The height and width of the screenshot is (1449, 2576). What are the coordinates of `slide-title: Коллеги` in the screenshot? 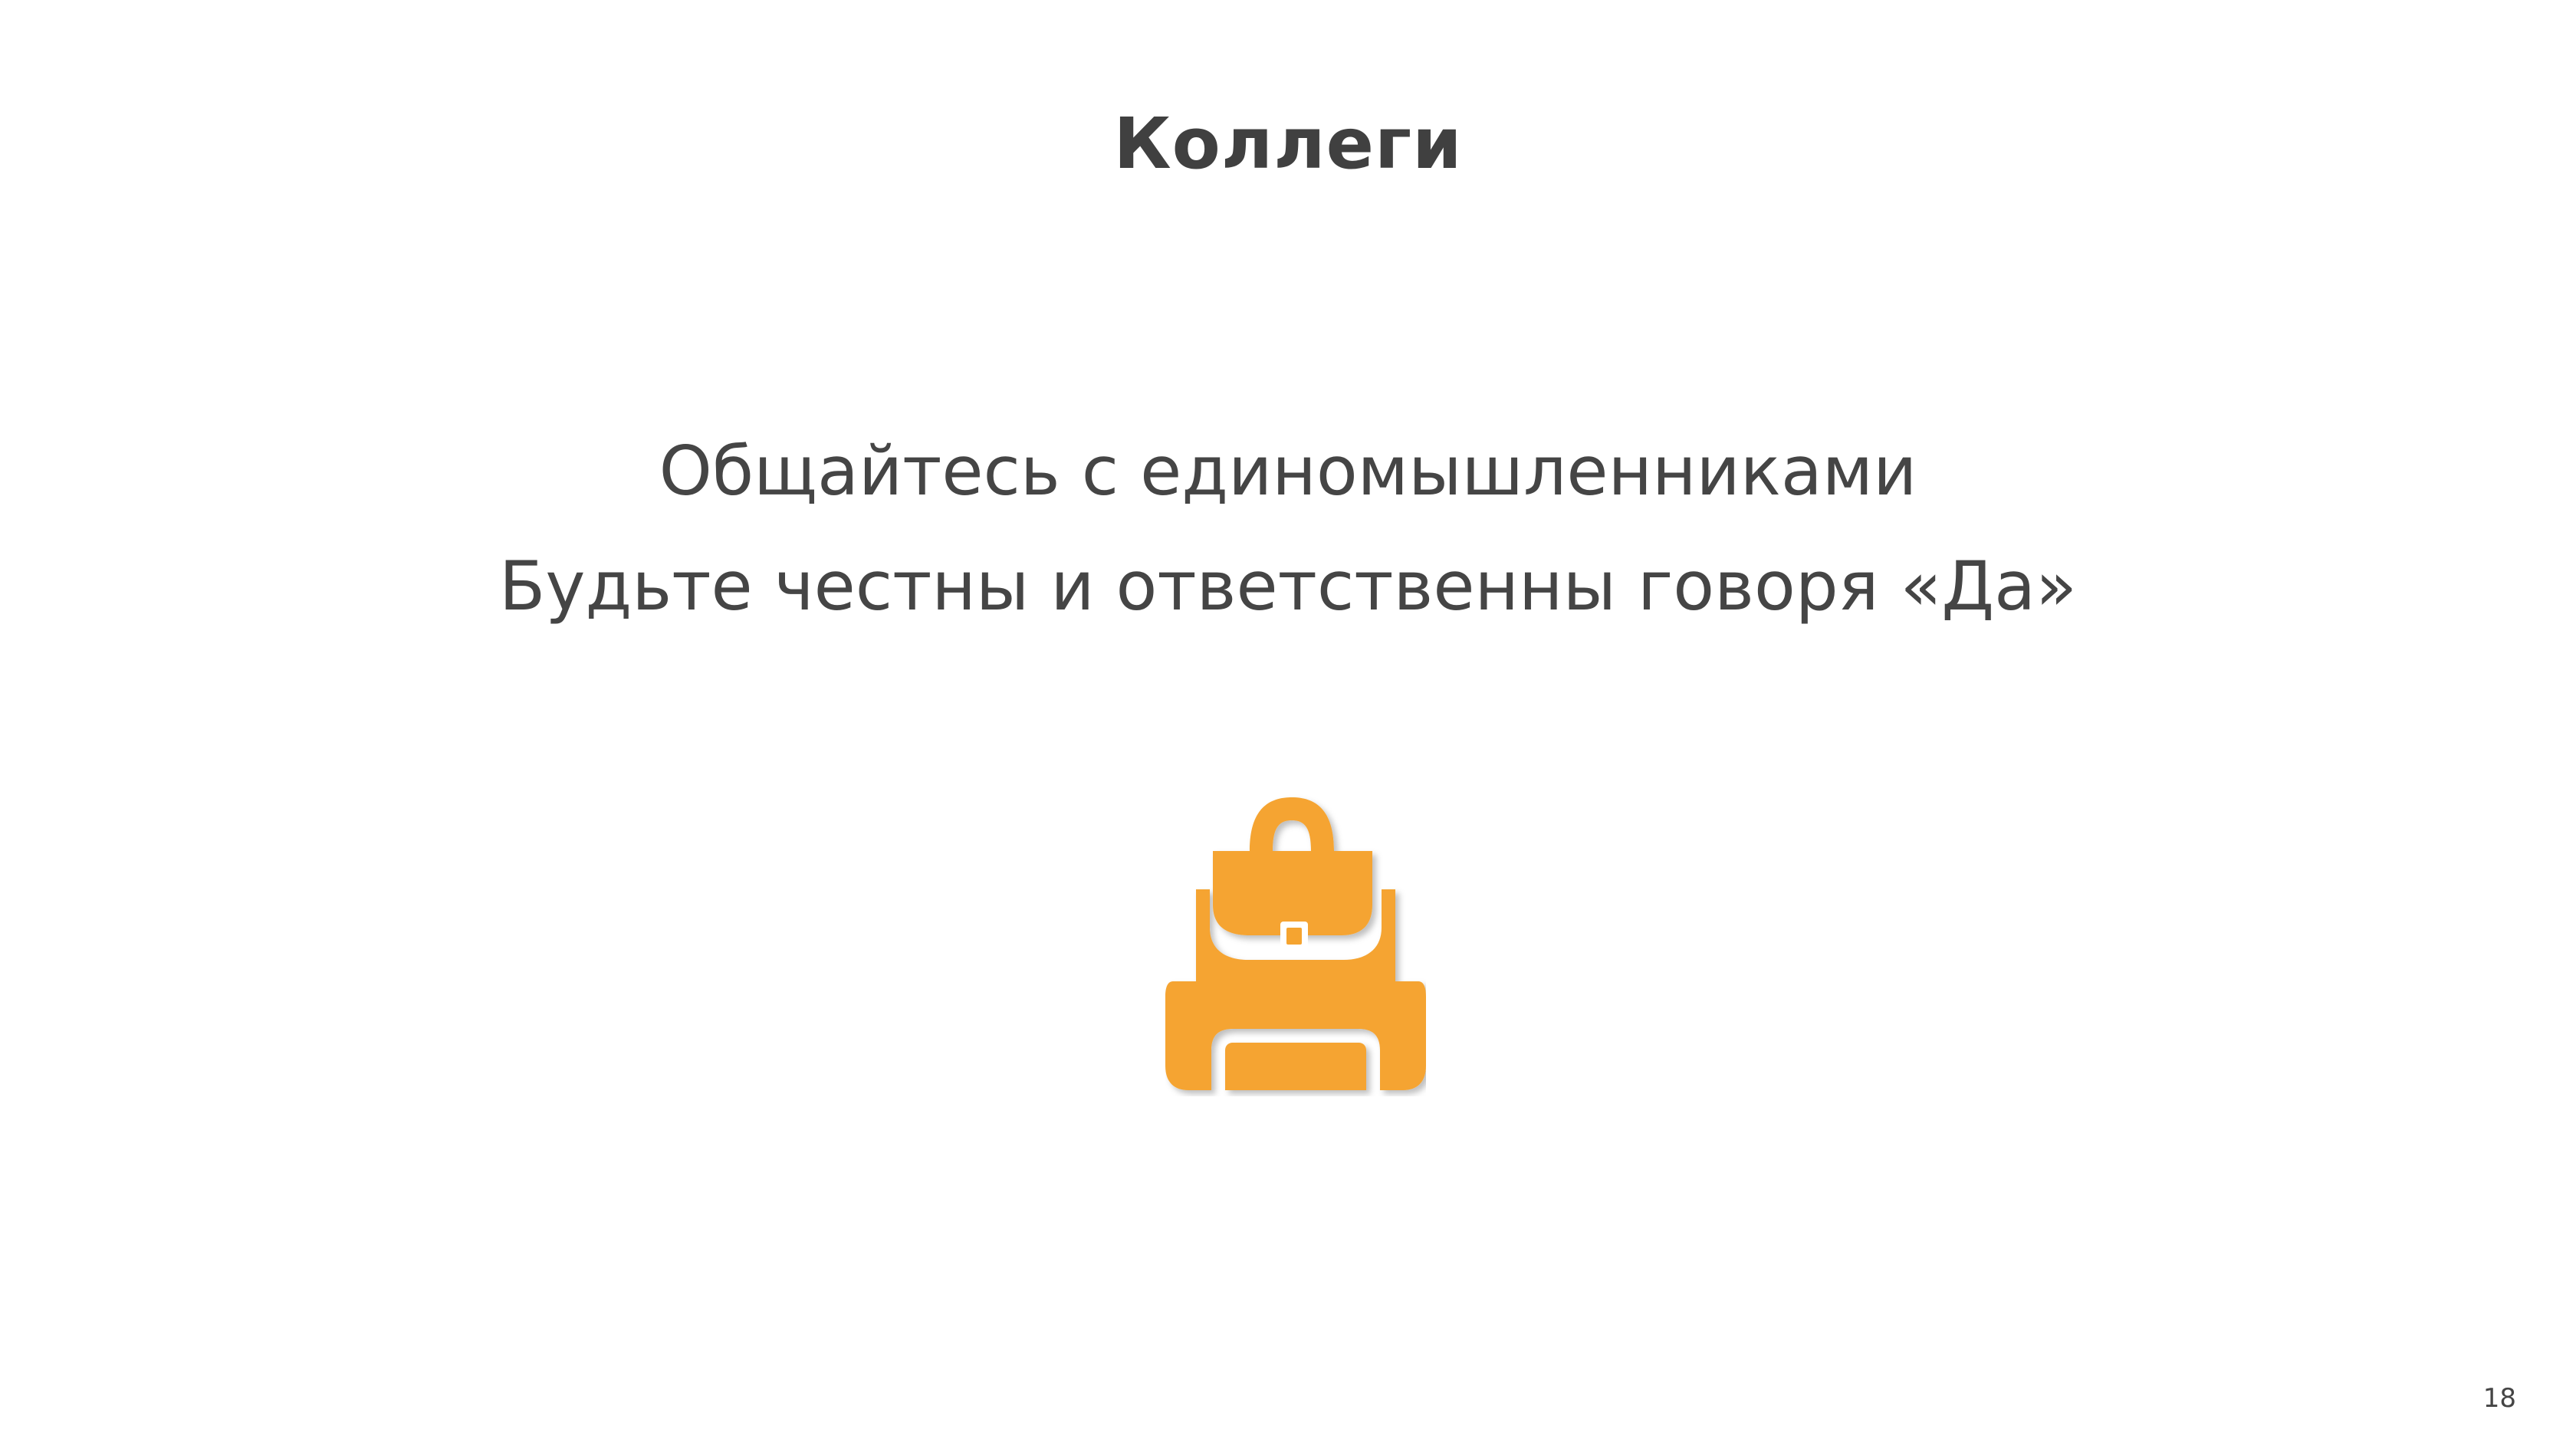 It's located at (1288, 144).